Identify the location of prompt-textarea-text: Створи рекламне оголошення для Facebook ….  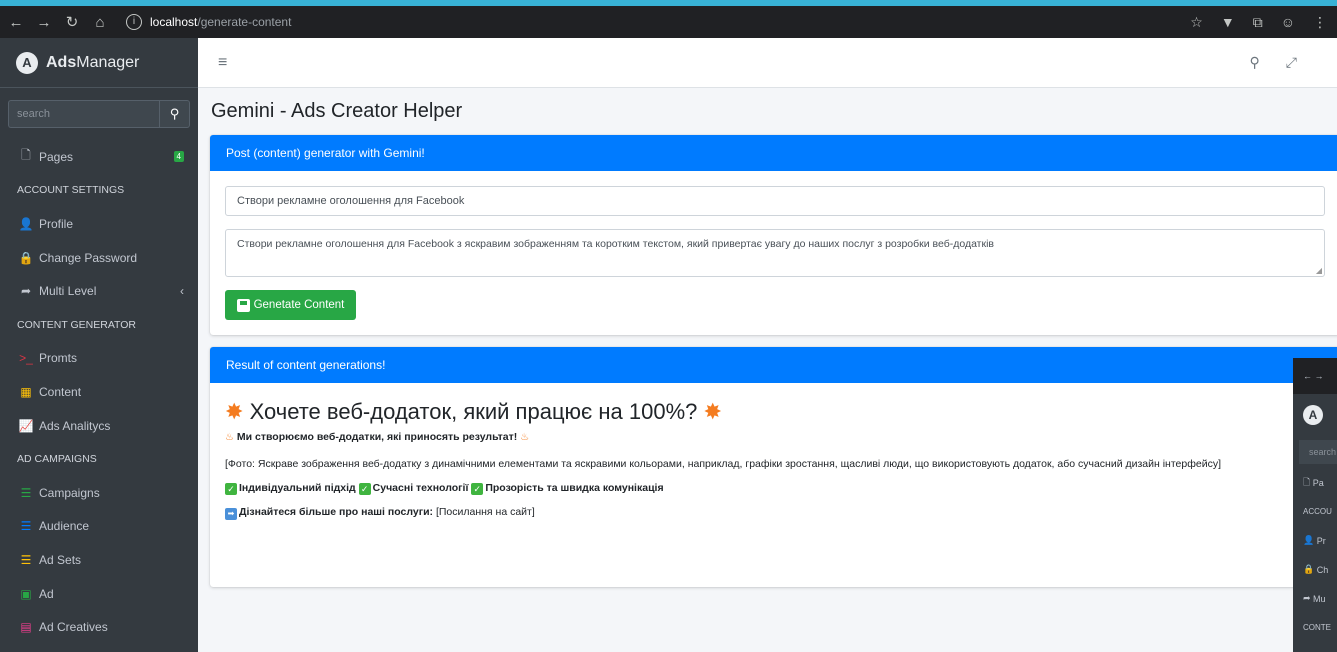
(615, 244).